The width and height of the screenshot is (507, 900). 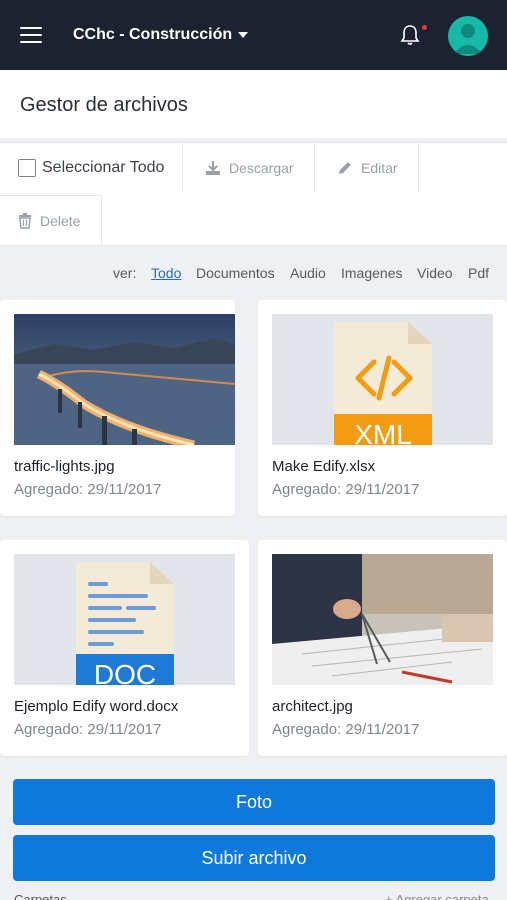 I want to click on select-all-button: Seleccionar Todo, so click(x=91, y=168).